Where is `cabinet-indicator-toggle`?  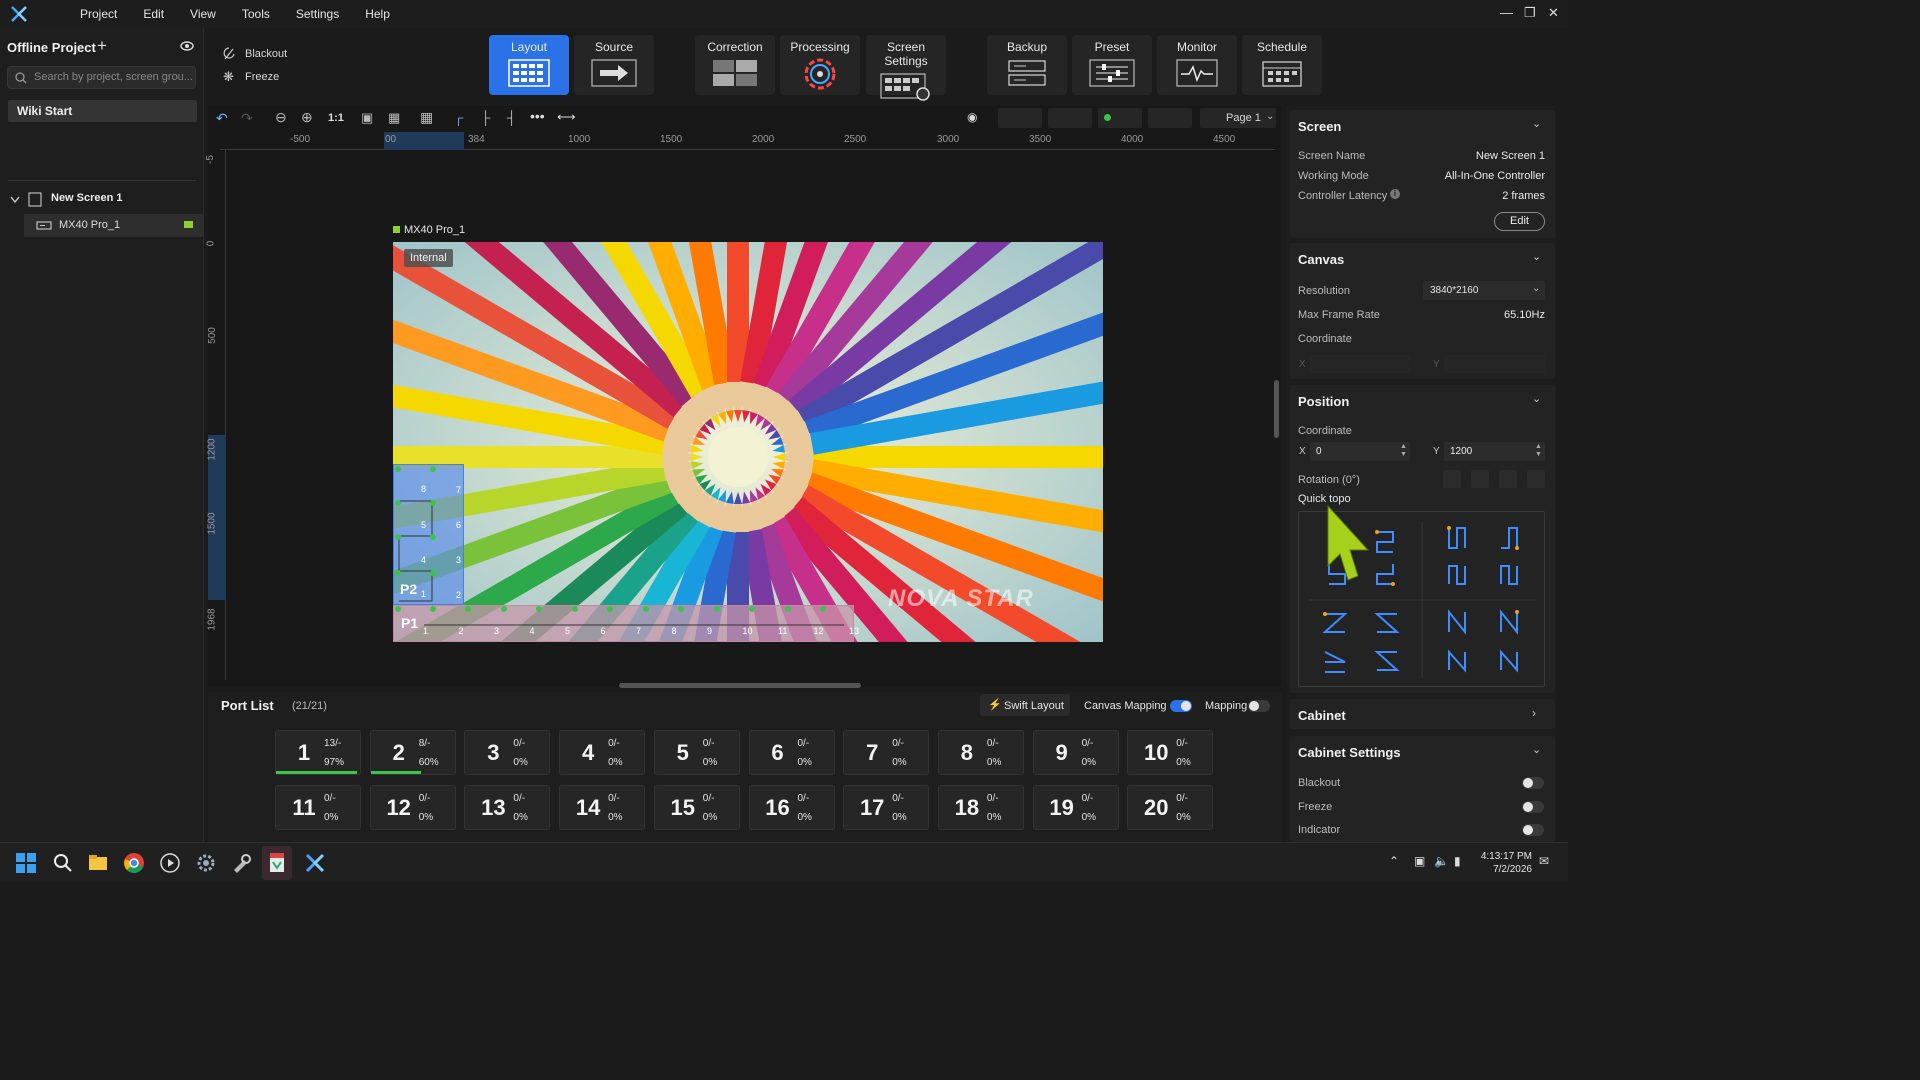 cabinet-indicator-toggle is located at coordinates (1533, 830).